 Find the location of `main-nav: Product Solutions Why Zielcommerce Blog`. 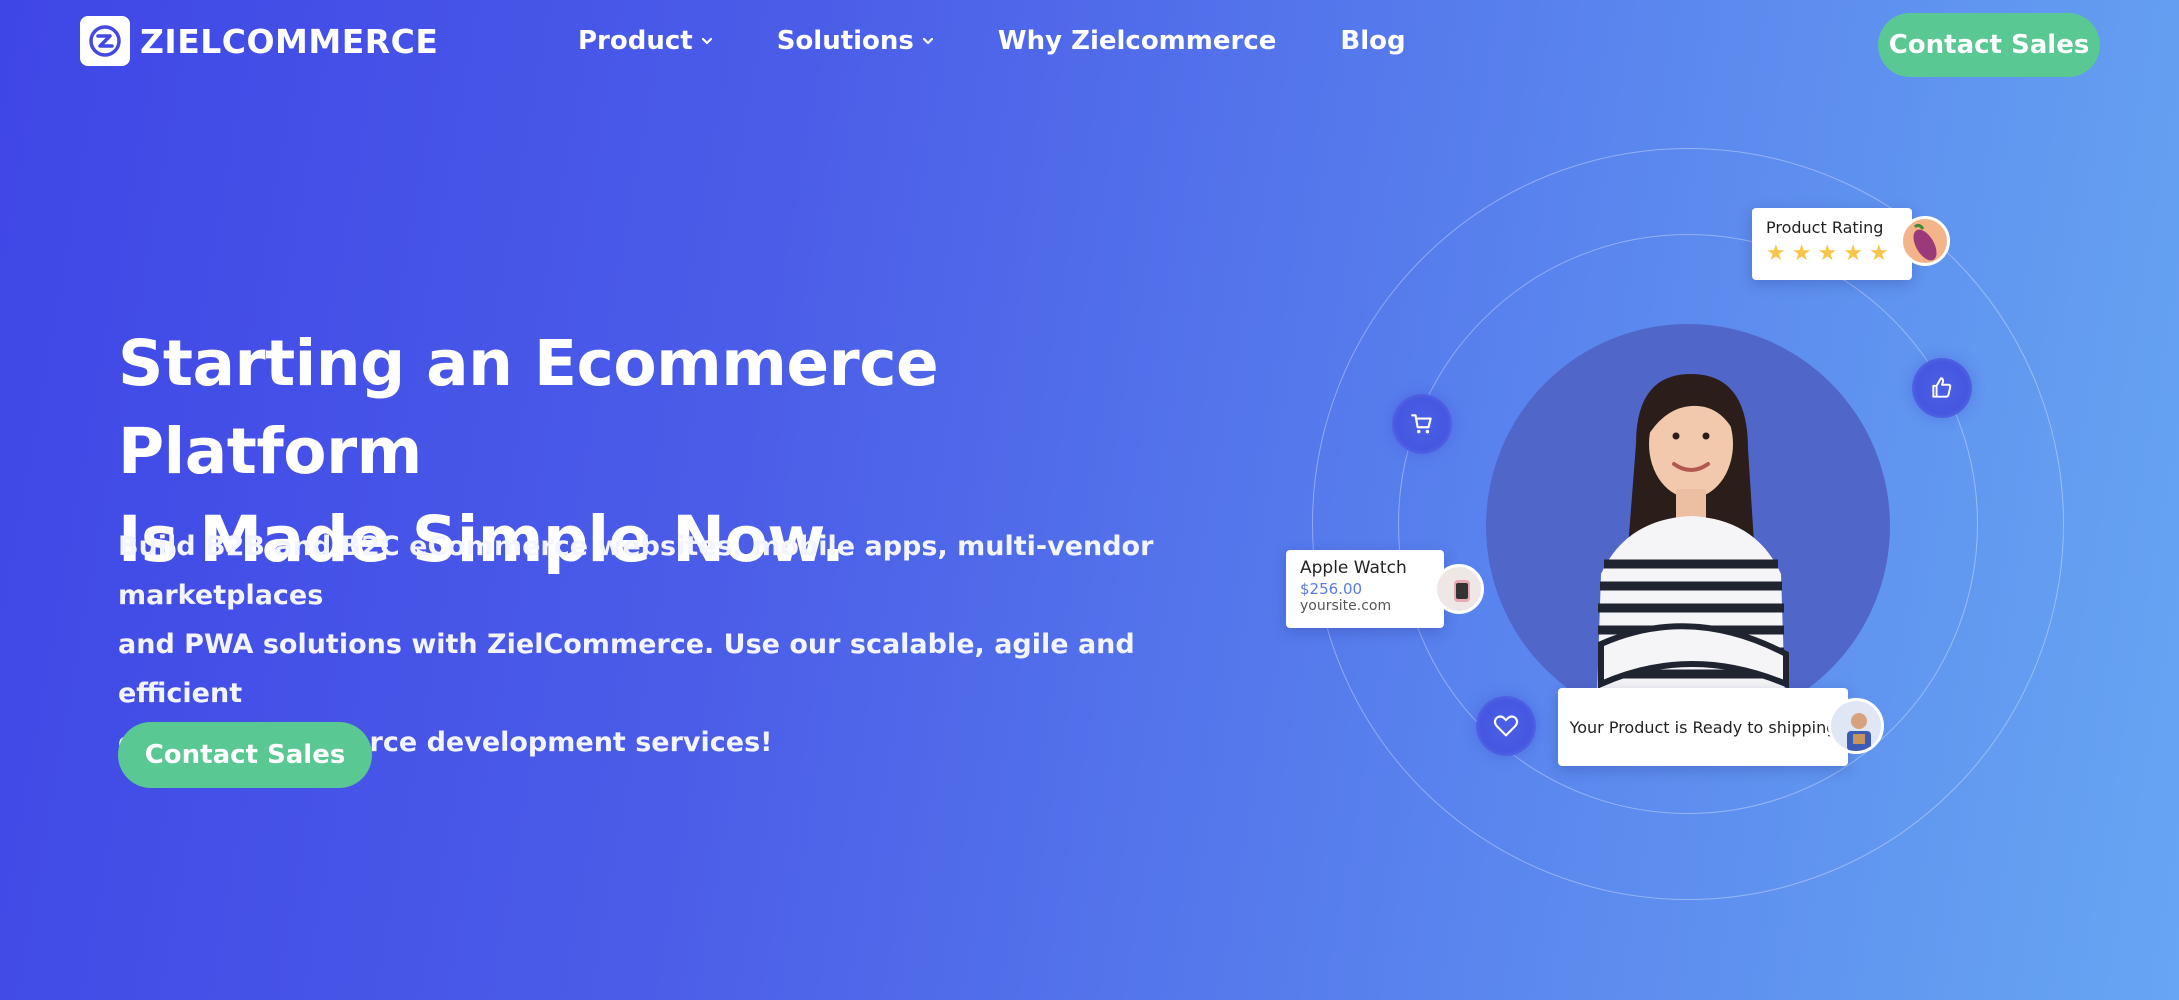

main-nav: Product Solutions Why Zielcommerce Blog is located at coordinates (992, 41).